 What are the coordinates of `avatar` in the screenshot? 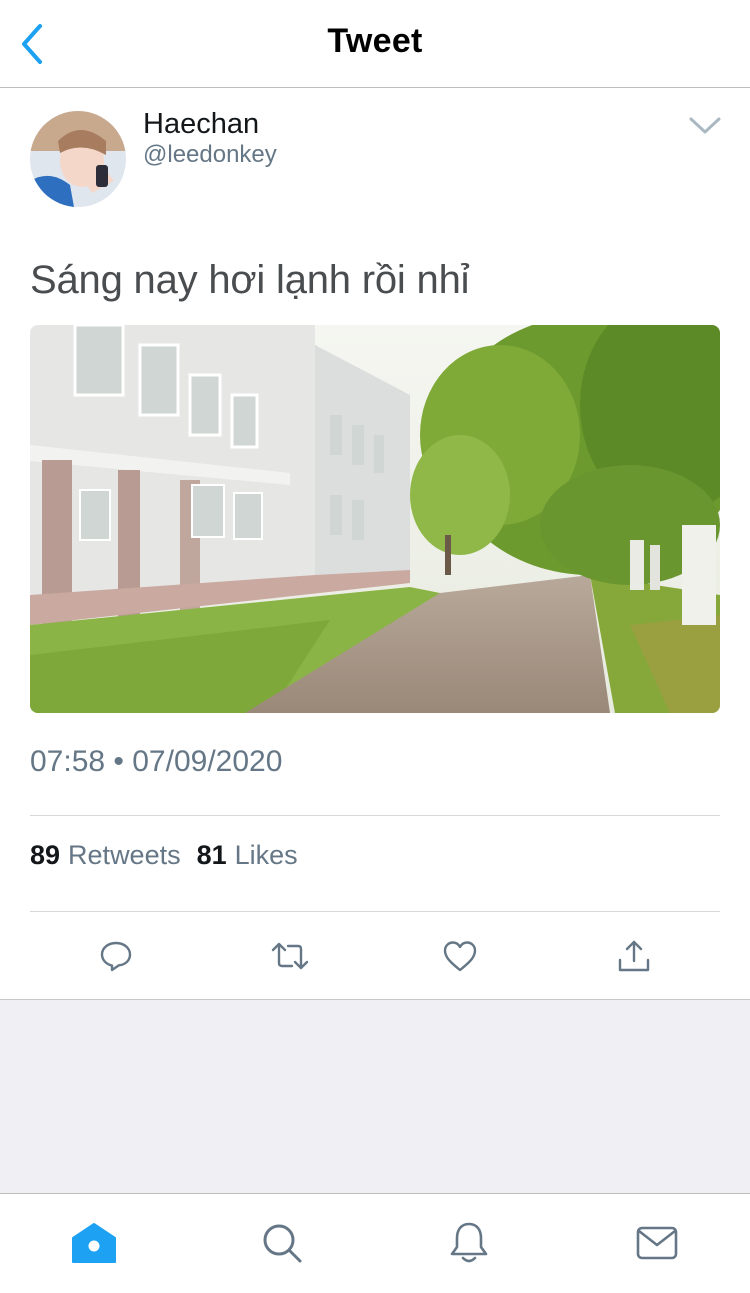 It's located at (78, 159).